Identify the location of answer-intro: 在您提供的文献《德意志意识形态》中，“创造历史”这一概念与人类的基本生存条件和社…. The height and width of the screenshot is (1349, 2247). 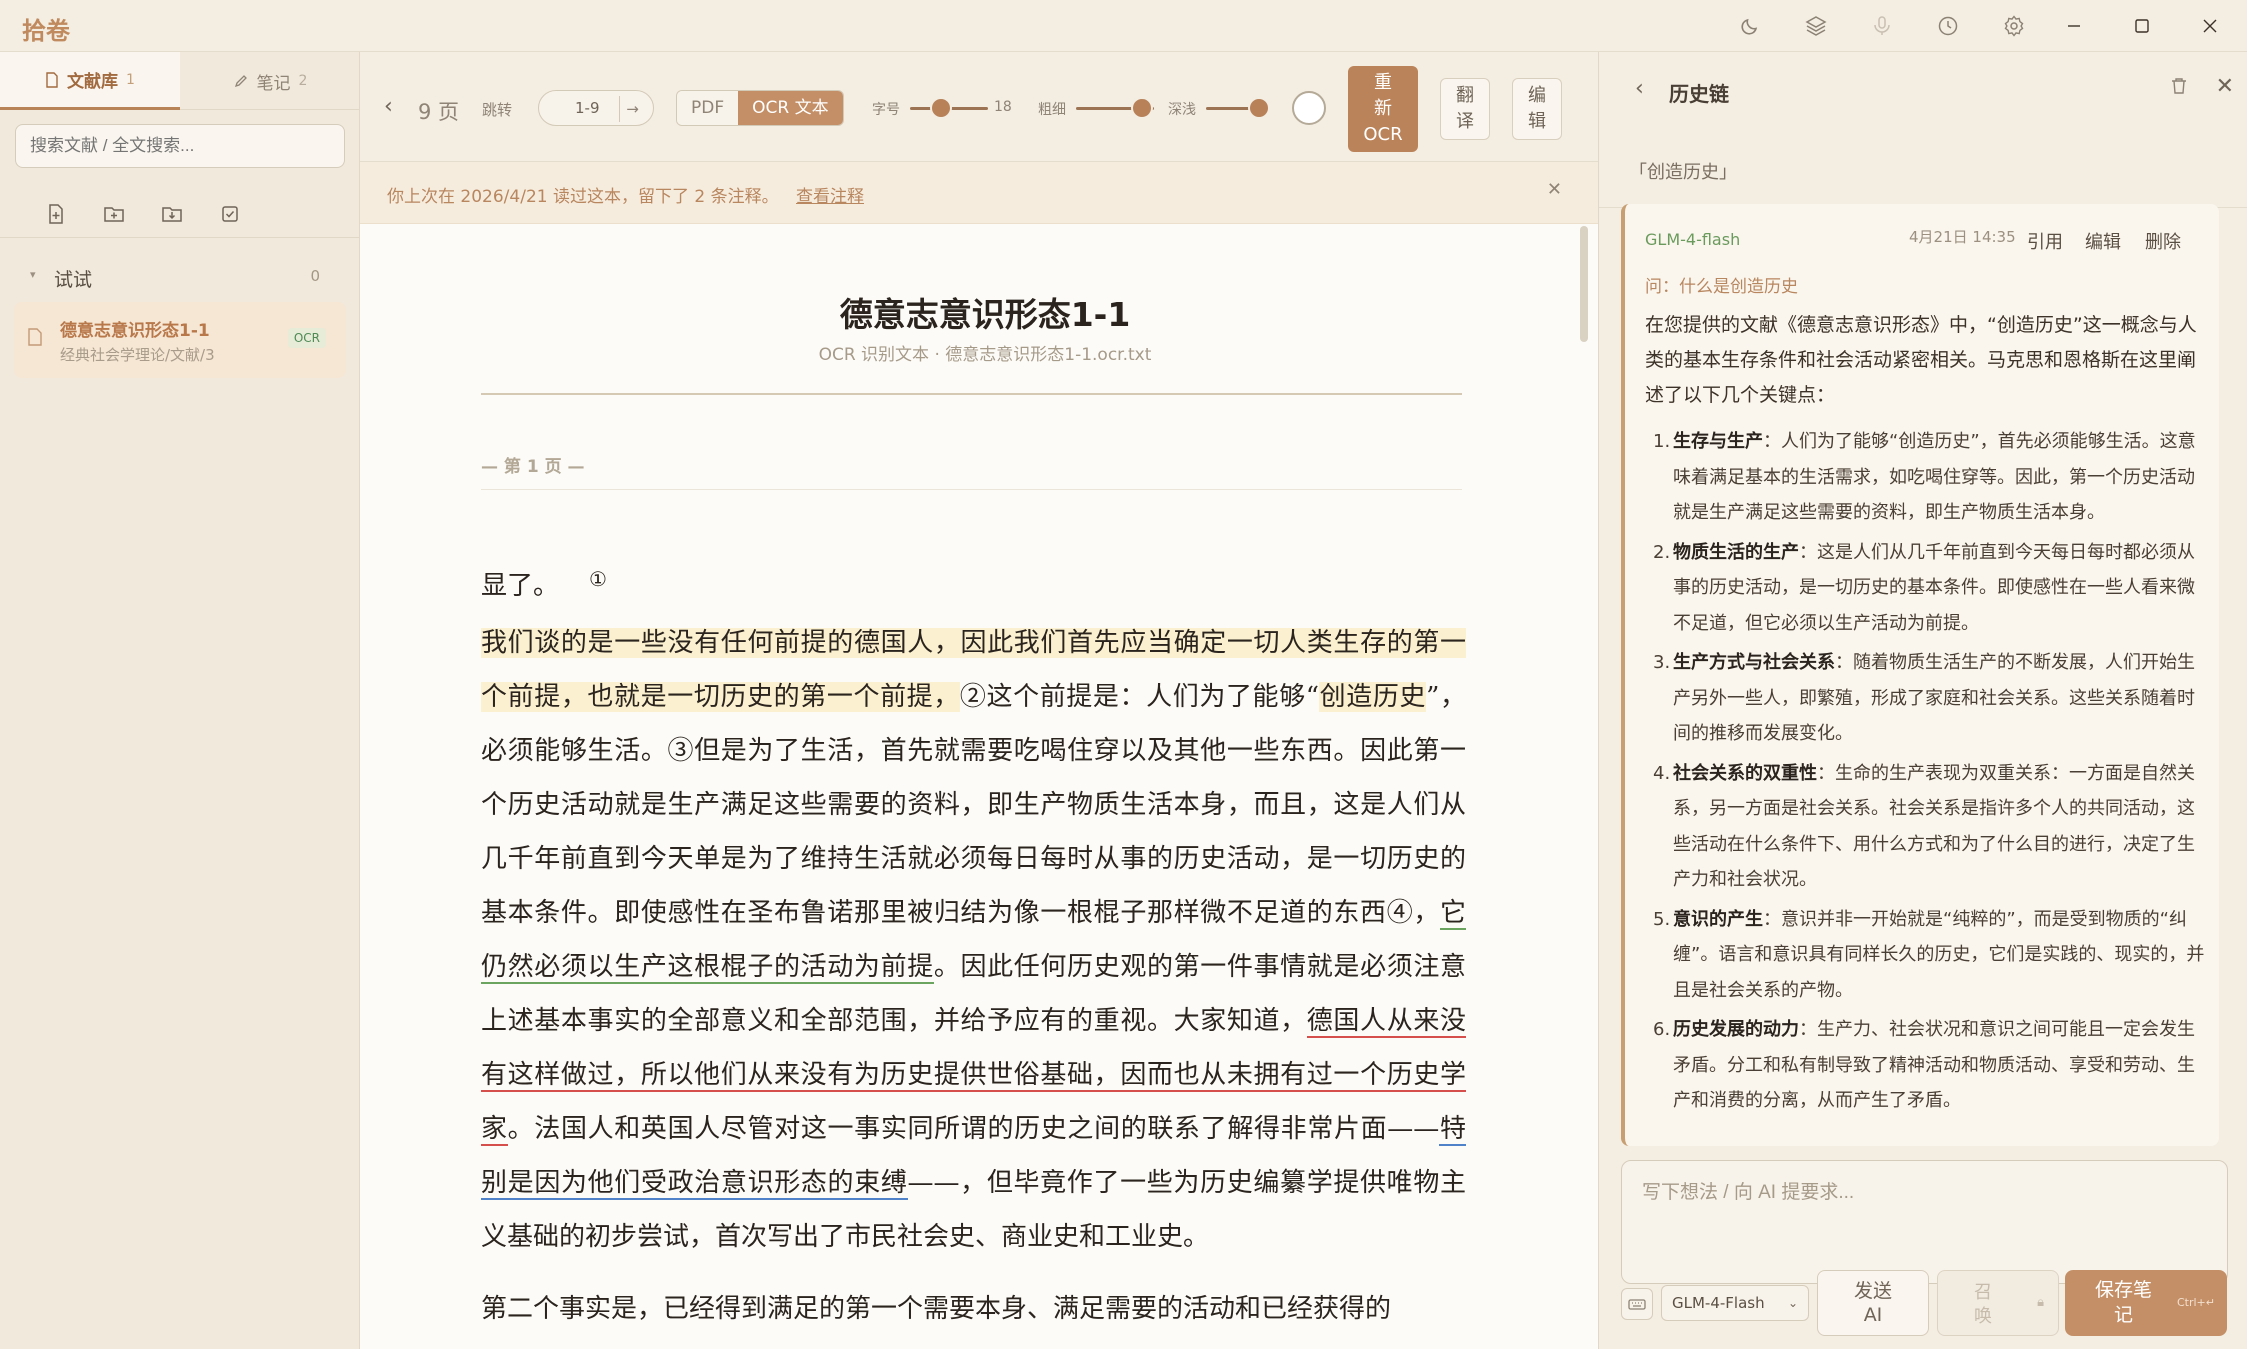
(1921, 360).